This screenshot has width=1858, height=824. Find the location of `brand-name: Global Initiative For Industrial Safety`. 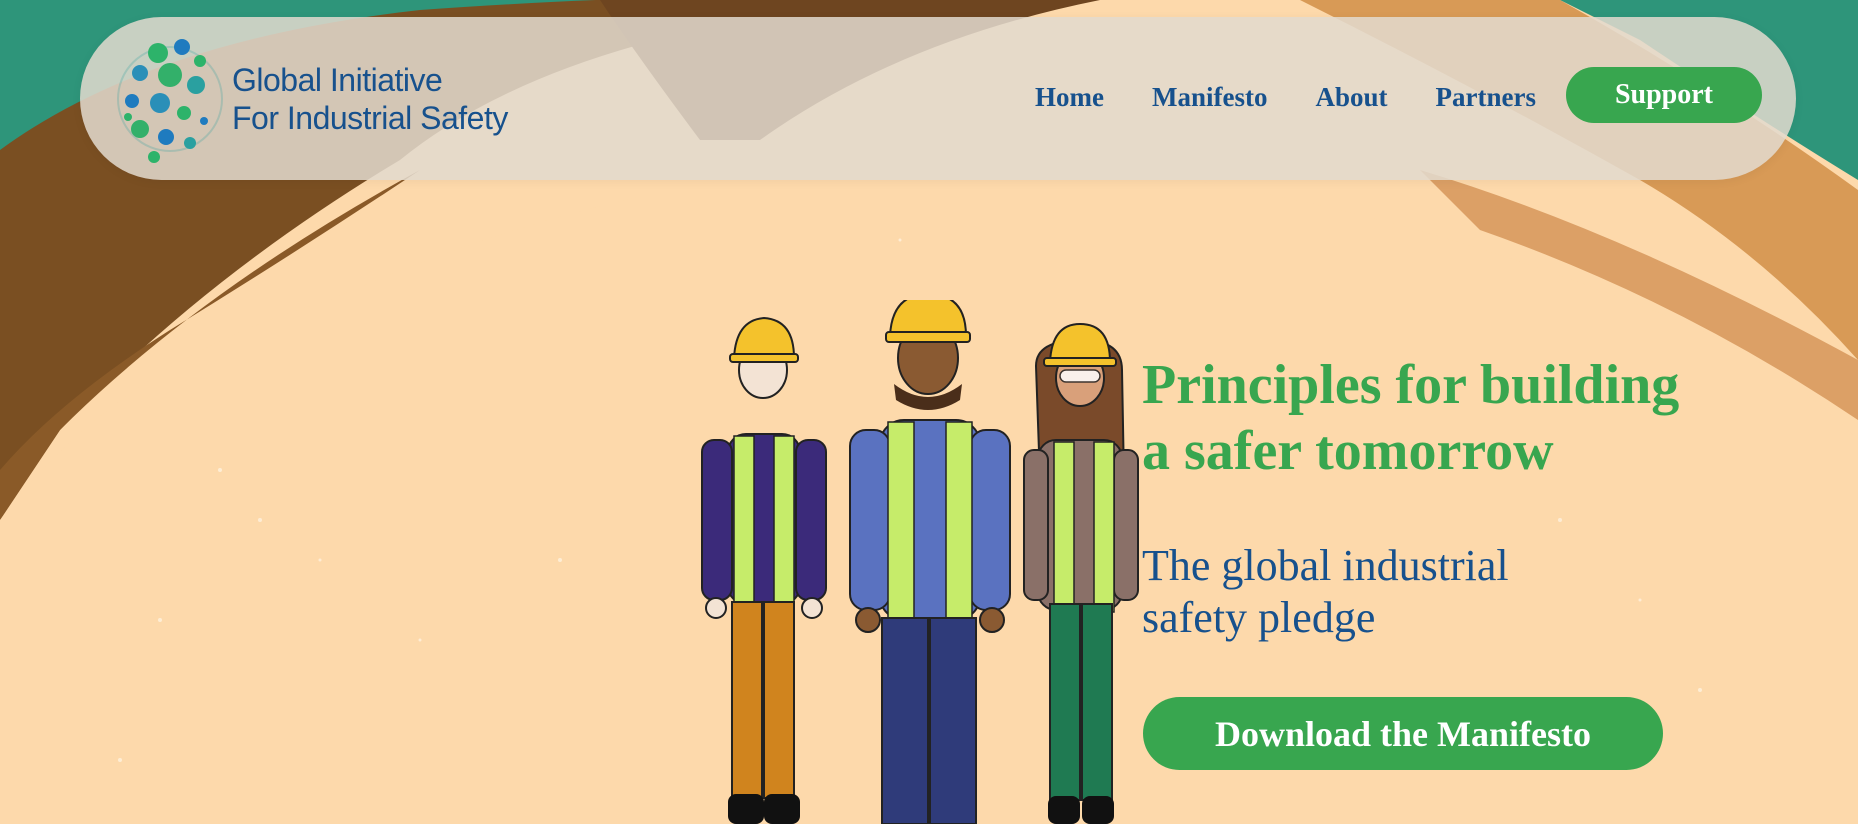

brand-name: Global Initiative For Industrial Safety is located at coordinates (370, 99).